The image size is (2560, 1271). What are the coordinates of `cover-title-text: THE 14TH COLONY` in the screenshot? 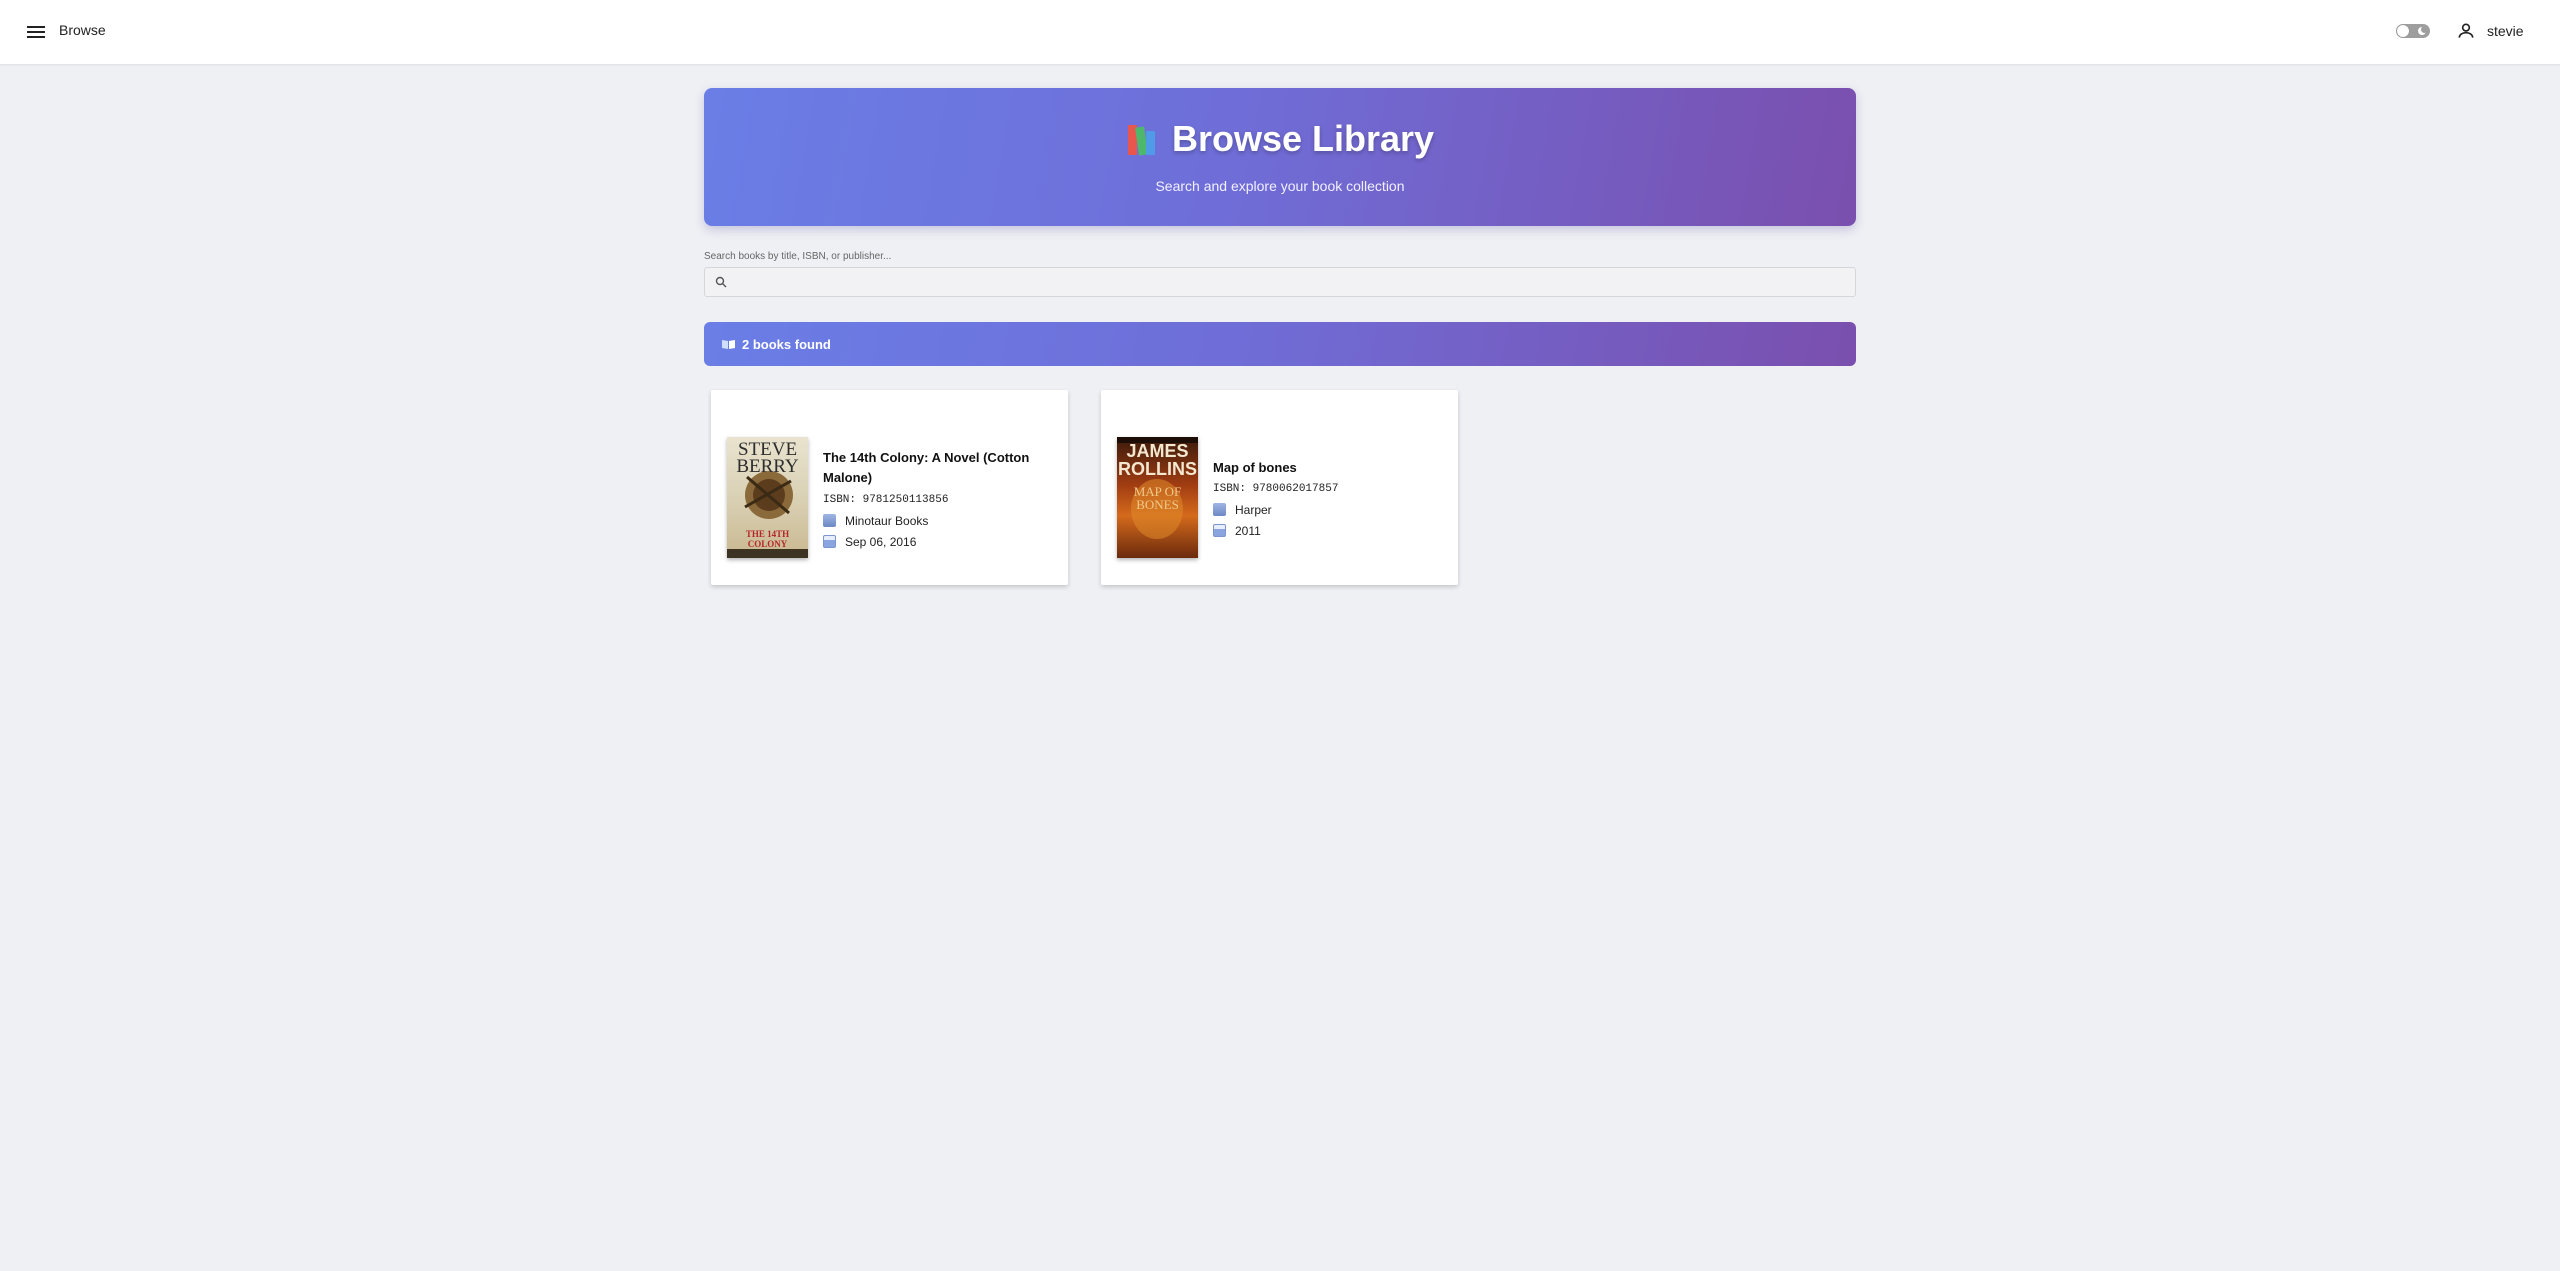 It's located at (767, 539).